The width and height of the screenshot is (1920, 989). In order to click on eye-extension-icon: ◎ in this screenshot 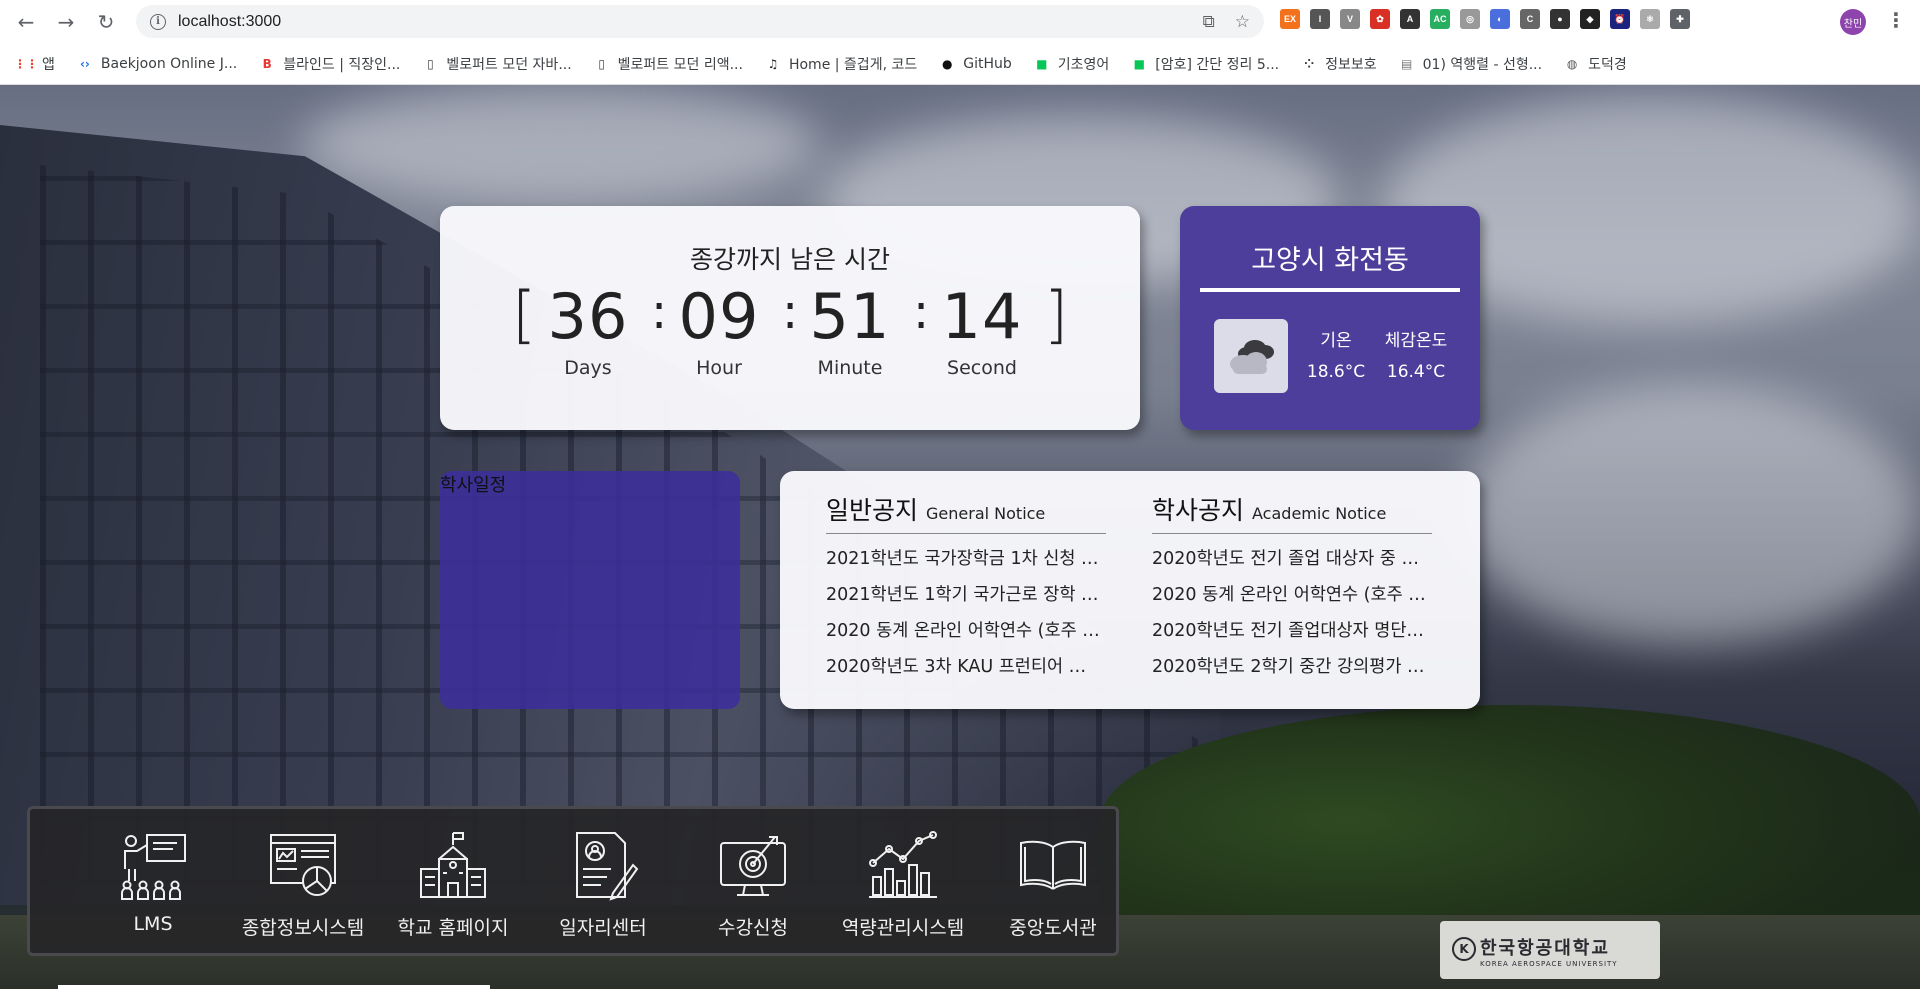, I will do `click(1470, 19)`.